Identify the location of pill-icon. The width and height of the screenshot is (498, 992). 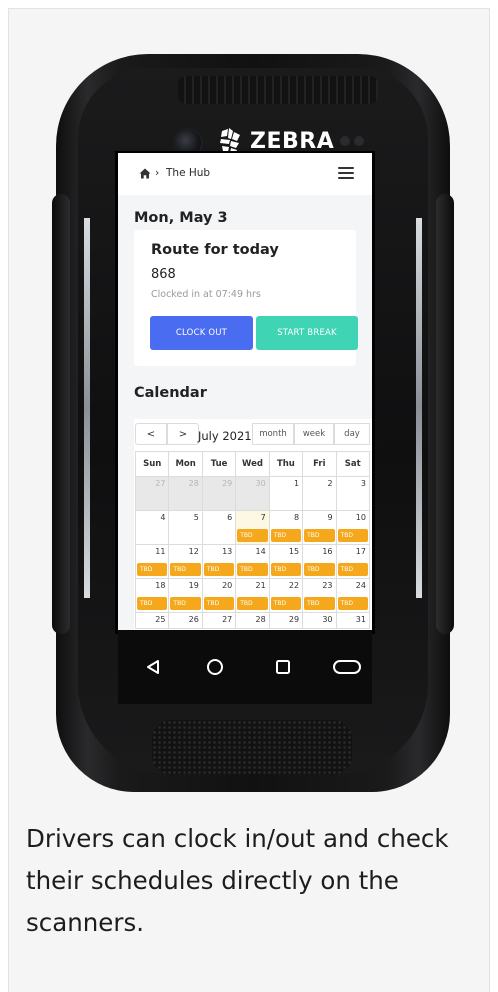
(347, 667).